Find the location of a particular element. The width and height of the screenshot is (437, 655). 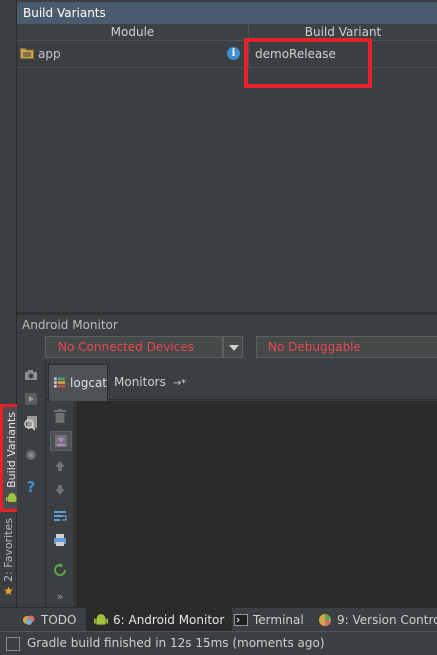

app-select: No Debuggable Applications is located at coordinates (346, 355).